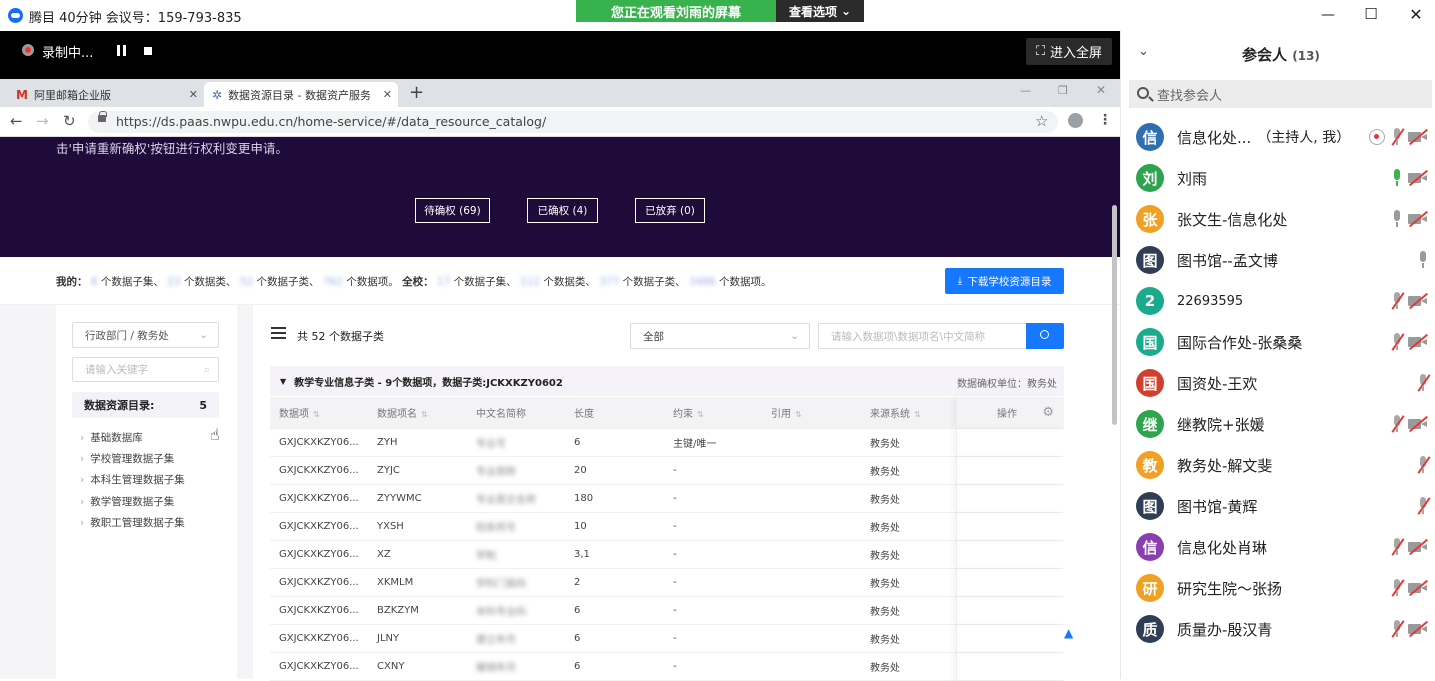 The height and width of the screenshot is (681, 1435). Describe the element at coordinates (132, 522) in the screenshot. I see `tree-item: 教职工管理数据子集` at that location.